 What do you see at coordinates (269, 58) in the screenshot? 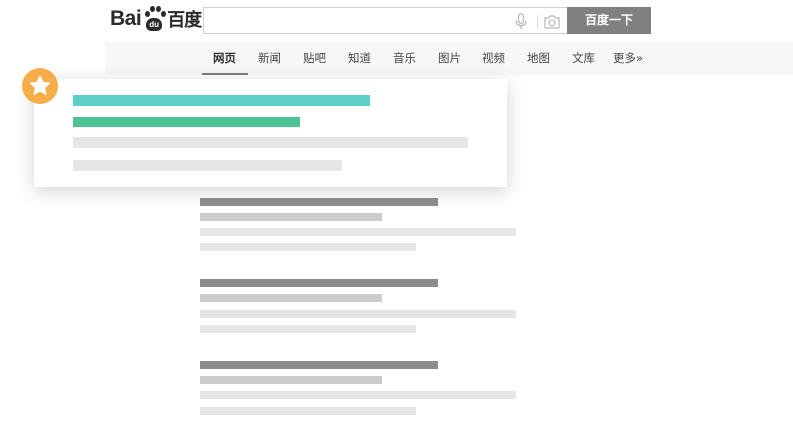
I see `tab-news: 新闻` at bounding box center [269, 58].